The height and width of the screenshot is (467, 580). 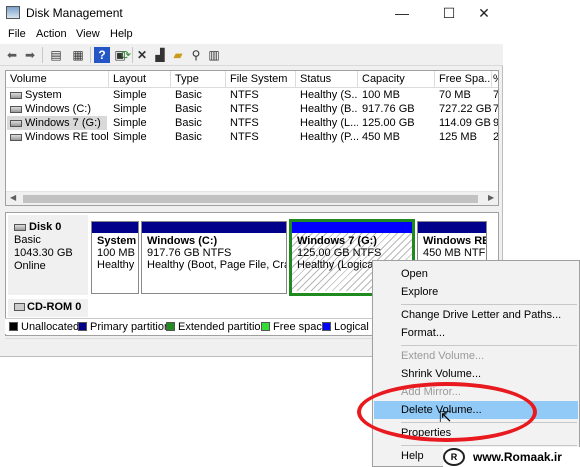 What do you see at coordinates (51, 34) in the screenshot?
I see `menu-action: Action` at bounding box center [51, 34].